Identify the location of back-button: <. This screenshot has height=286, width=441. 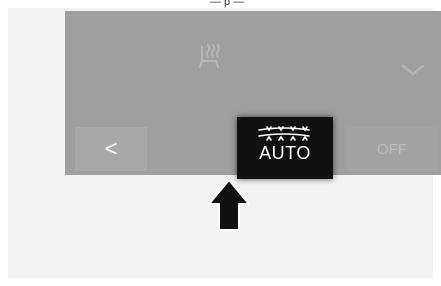
(111, 149).